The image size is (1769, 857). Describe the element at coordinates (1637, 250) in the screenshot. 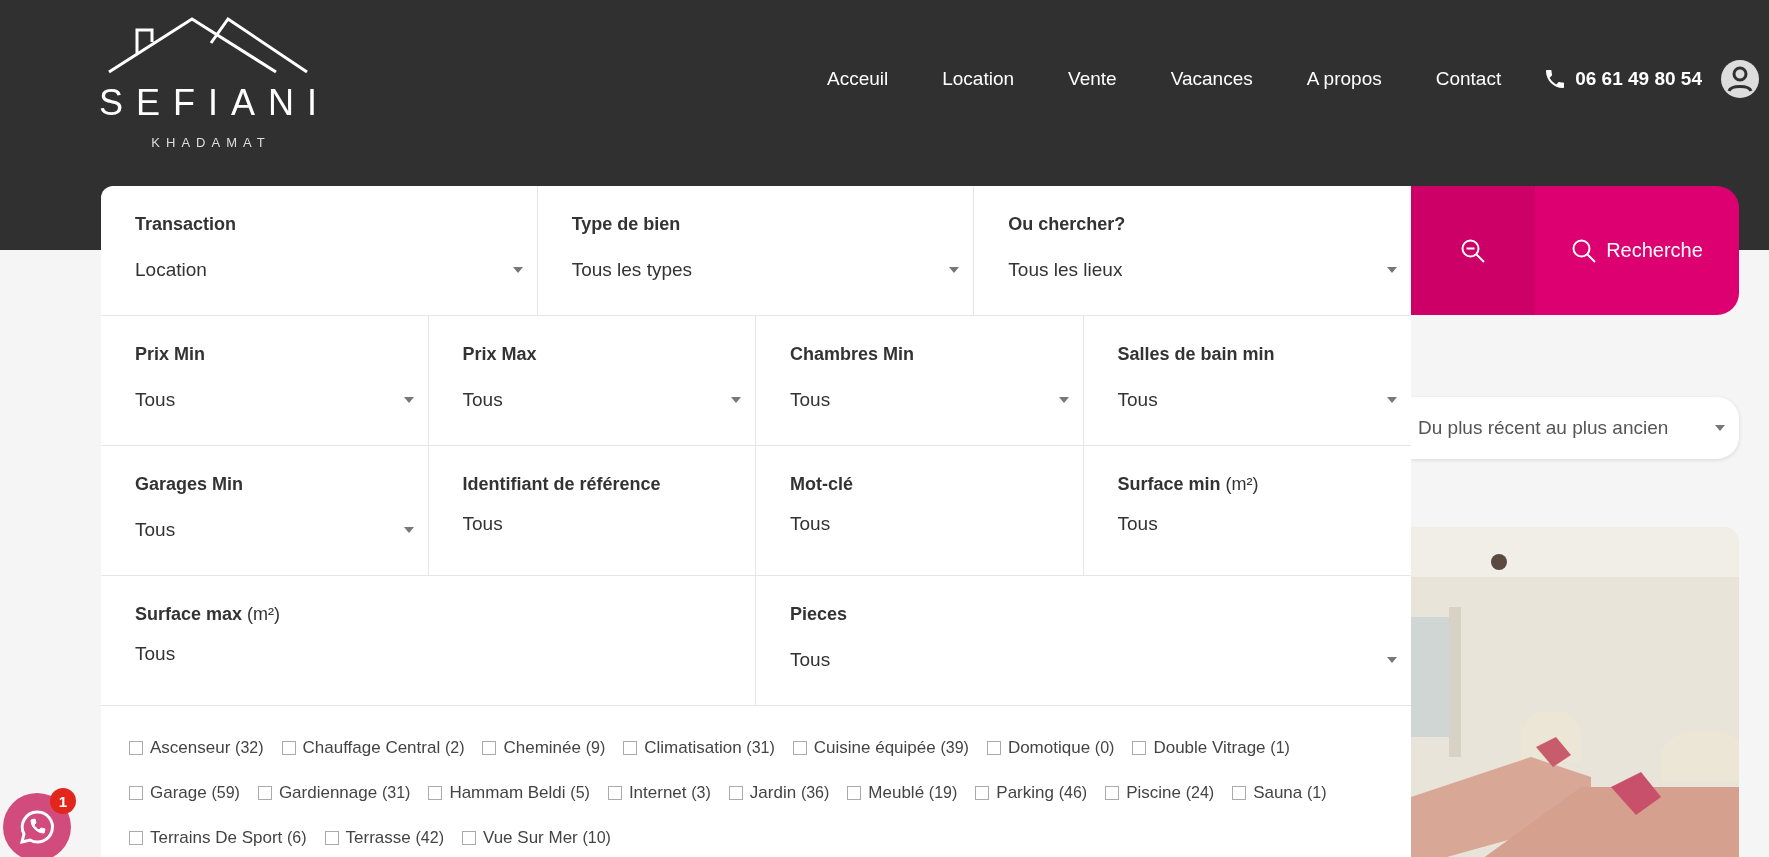

I see `search-button: Recherche` at that location.